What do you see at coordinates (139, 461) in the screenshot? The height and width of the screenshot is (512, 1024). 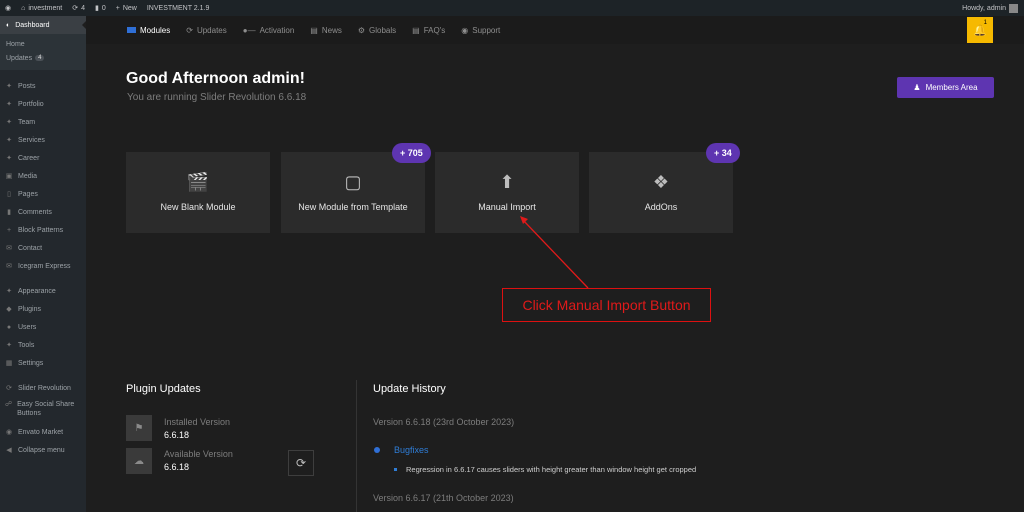 I see `cloud-download-icon: ☁` at bounding box center [139, 461].